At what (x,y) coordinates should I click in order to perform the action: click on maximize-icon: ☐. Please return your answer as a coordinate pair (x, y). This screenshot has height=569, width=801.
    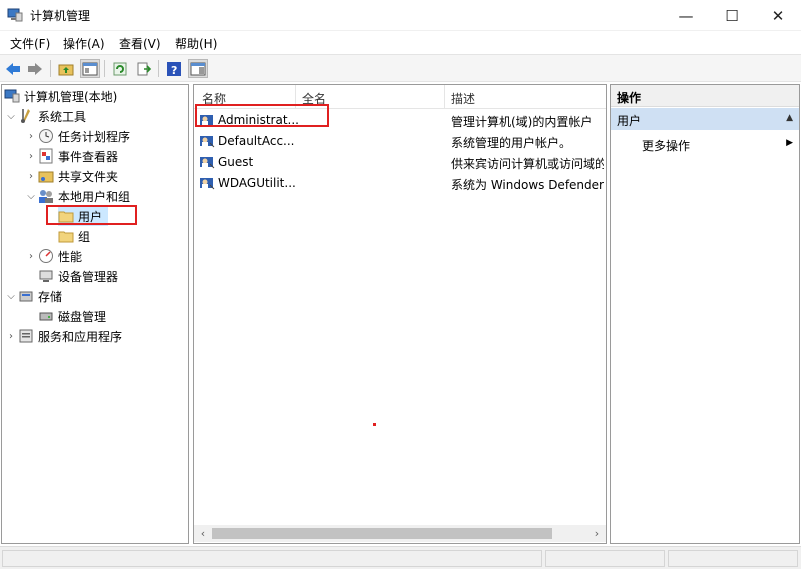
    Looking at the image, I should click on (732, 15).